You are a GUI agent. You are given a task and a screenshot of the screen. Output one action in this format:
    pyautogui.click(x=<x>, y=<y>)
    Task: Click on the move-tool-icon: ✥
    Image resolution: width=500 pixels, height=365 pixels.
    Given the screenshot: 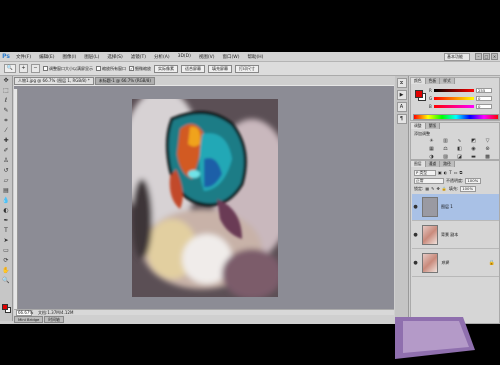 What is the action you would take?
    pyautogui.click(x=6, y=81)
    